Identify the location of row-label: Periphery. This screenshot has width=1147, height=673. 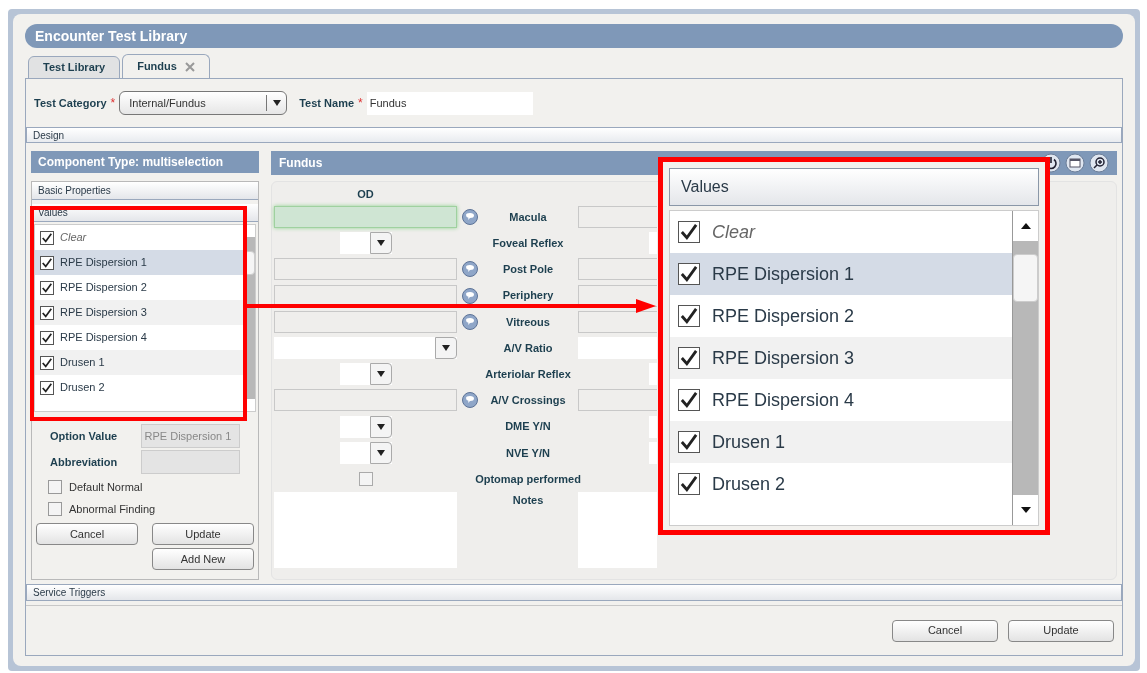
(528, 296).